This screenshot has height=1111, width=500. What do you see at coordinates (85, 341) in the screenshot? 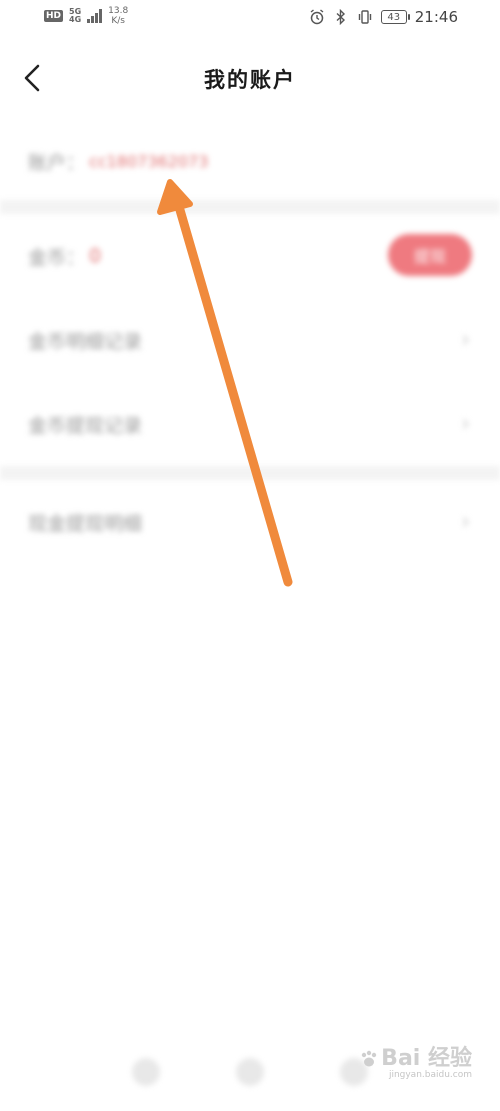
I see `menu-item-label: 金币明细记录` at bounding box center [85, 341].